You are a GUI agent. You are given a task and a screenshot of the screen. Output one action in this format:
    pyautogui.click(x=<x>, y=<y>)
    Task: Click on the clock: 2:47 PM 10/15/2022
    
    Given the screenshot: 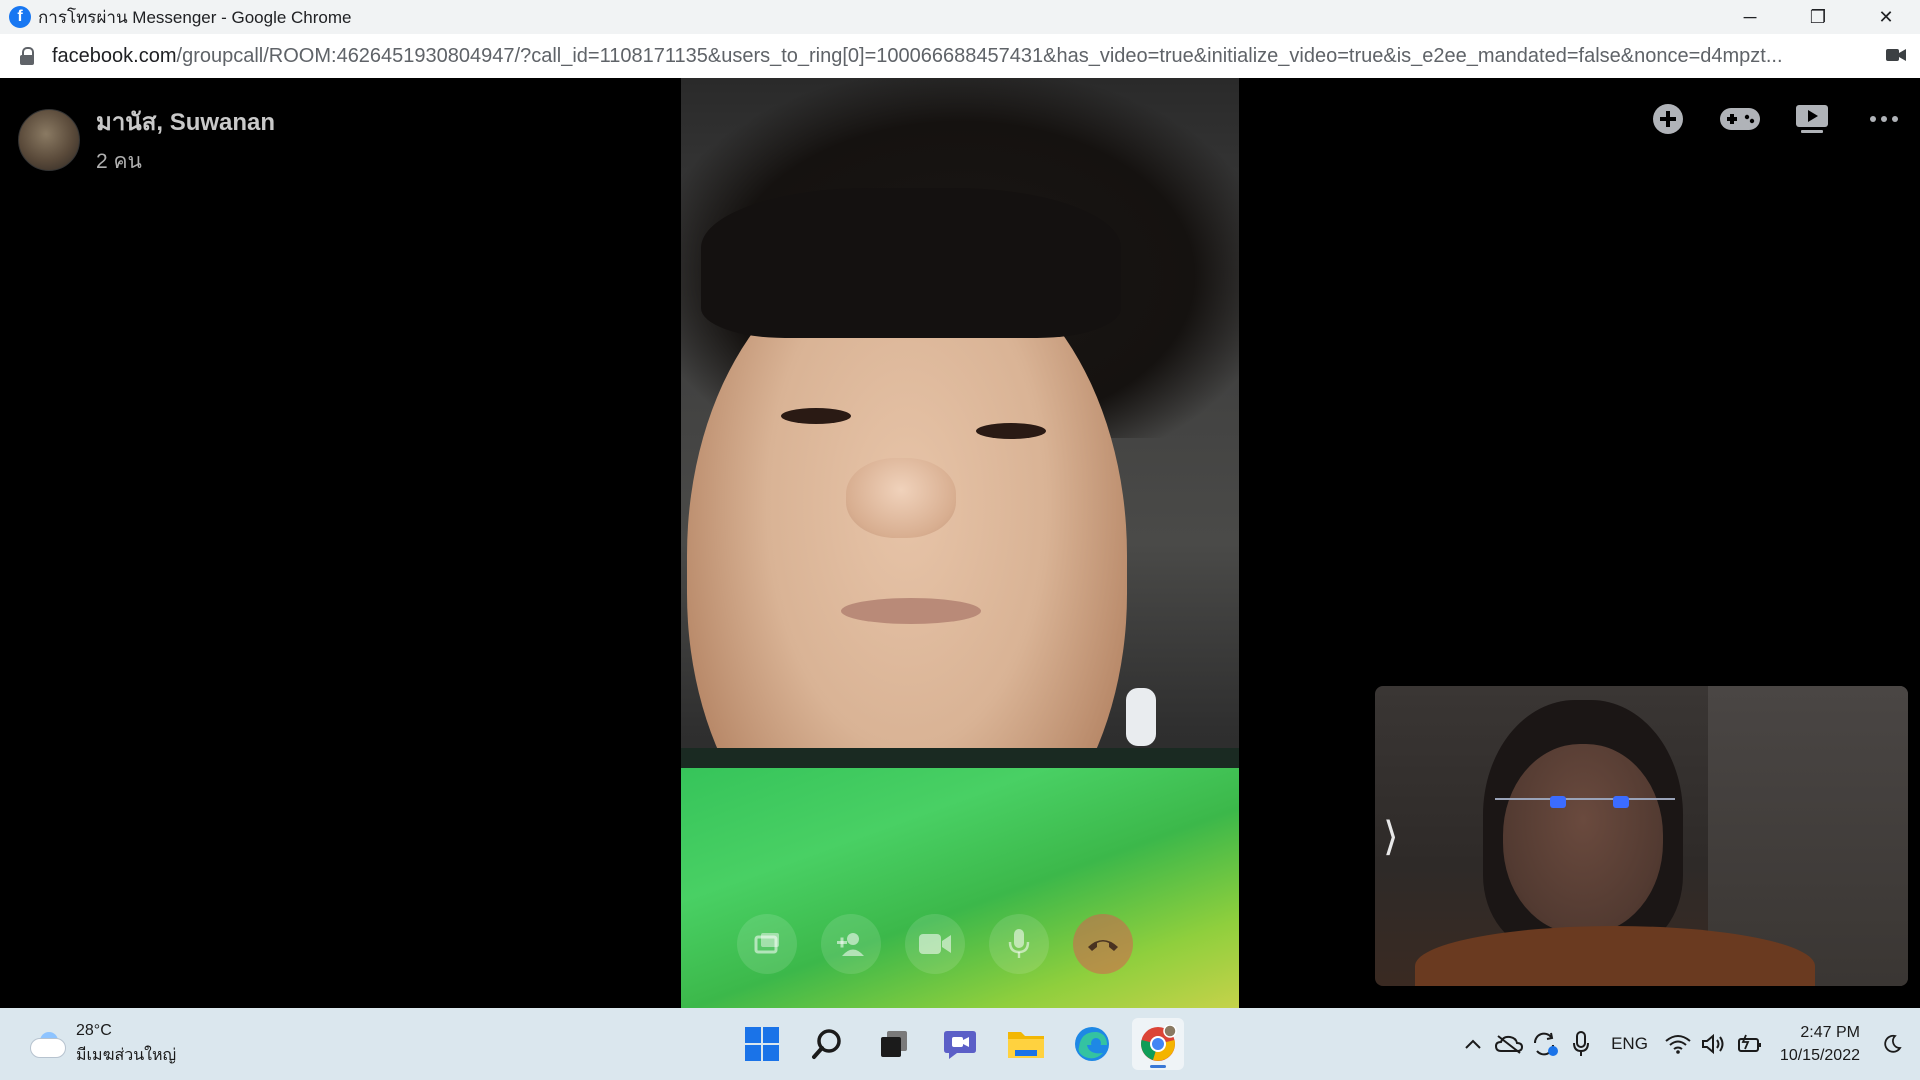 What is the action you would take?
    pyautogui.click(x=1820, y=1044)
    